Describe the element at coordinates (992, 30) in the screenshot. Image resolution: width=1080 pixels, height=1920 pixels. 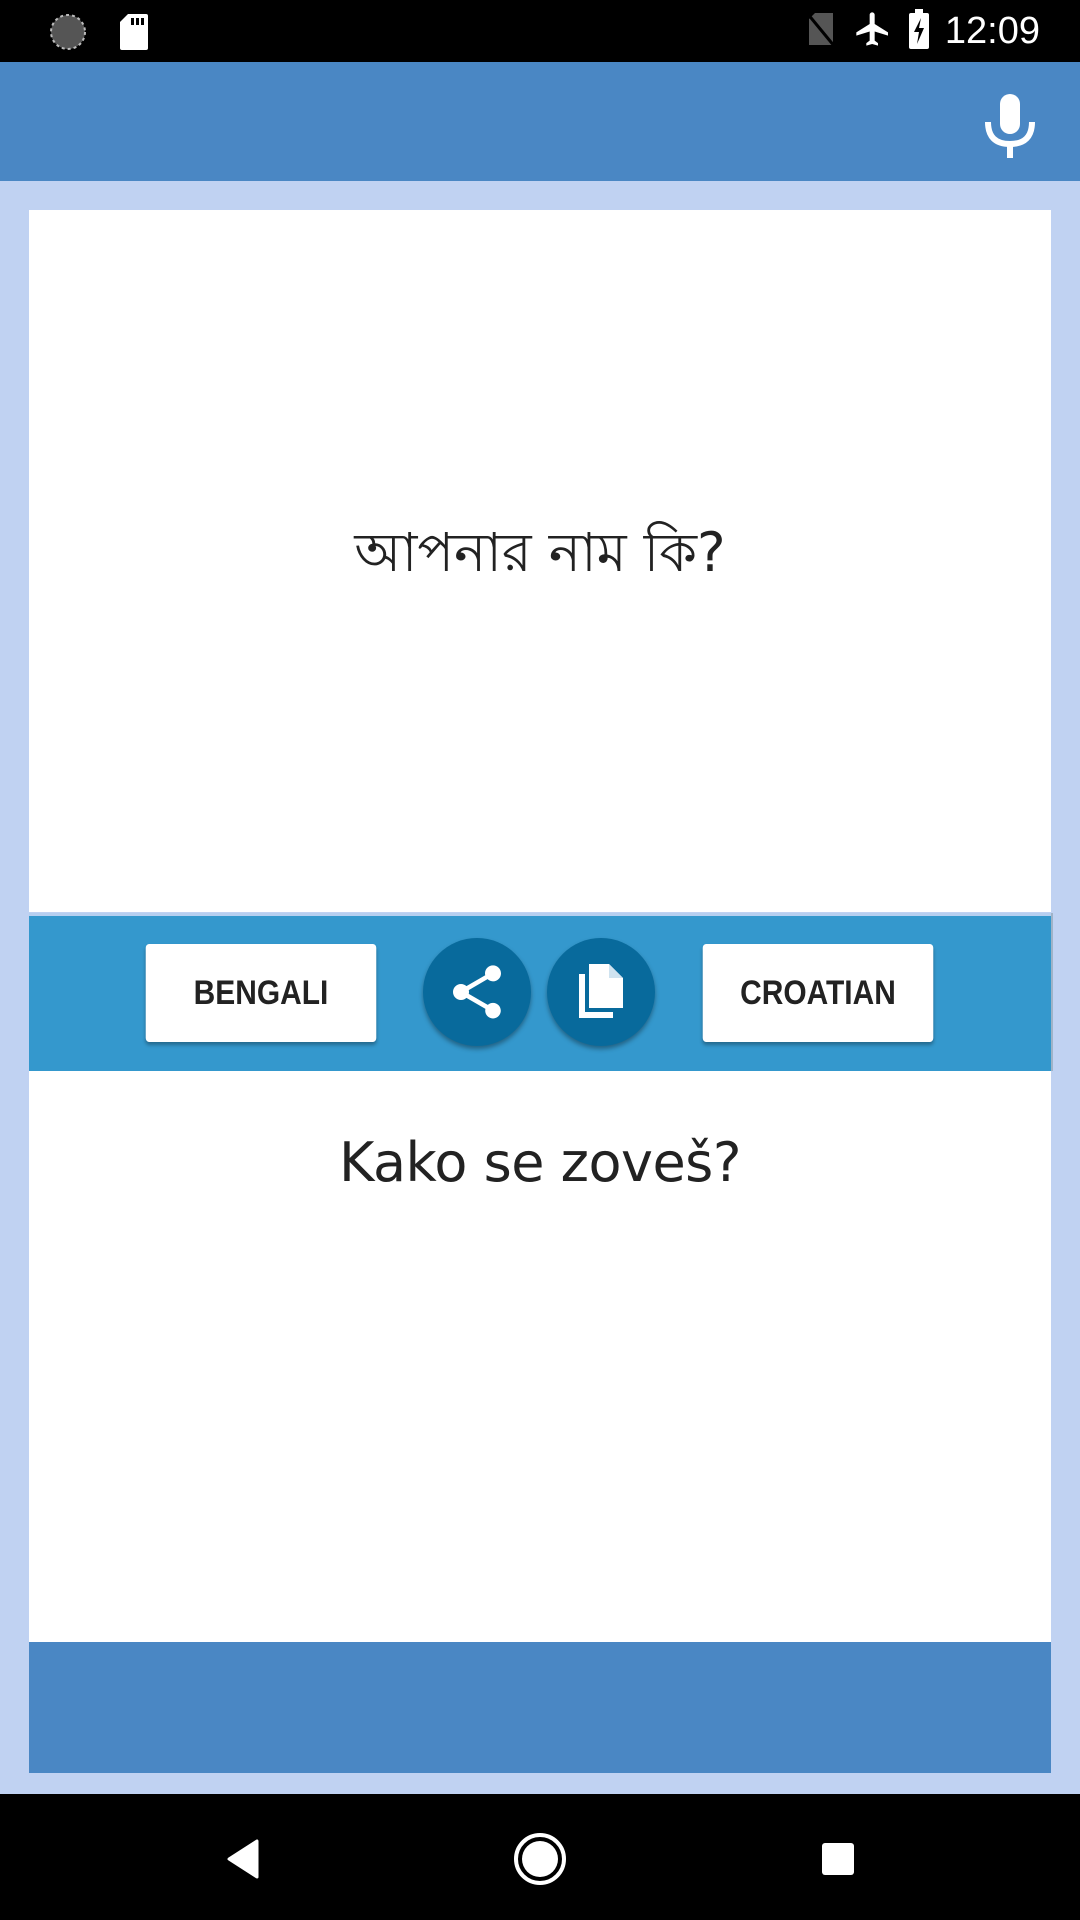
I see `clock: 12:09` at that location.